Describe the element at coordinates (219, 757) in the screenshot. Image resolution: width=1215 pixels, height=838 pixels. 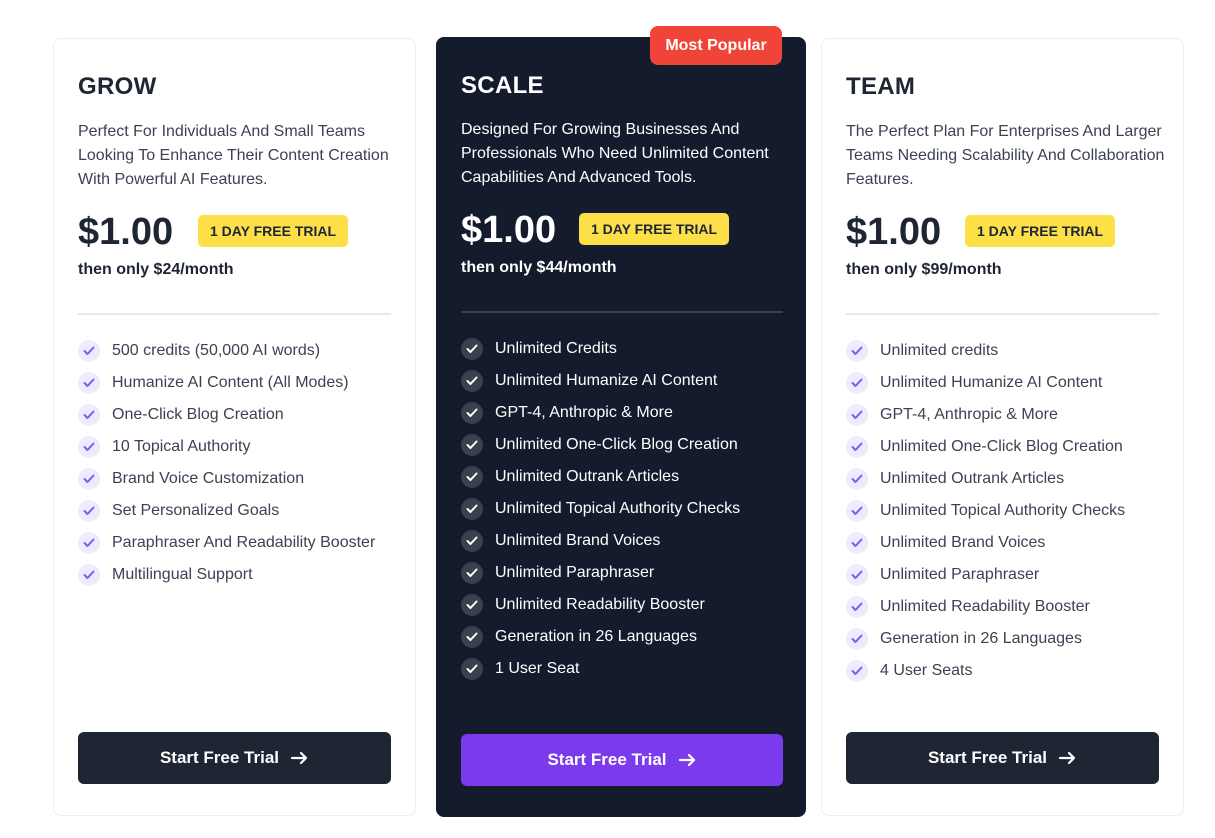
I see `cta-label: Start Free Trial` at that location.